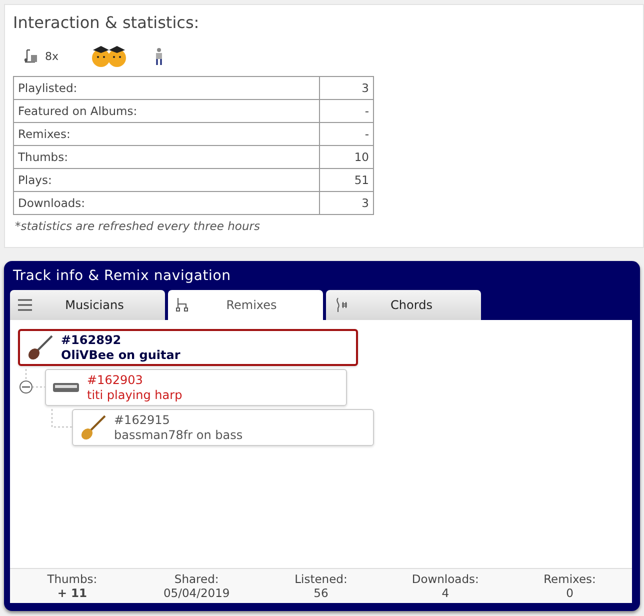 Image resolution: width=644 pixels, height=616 pixels. I want to click on tree-connector, so click(61, 418).